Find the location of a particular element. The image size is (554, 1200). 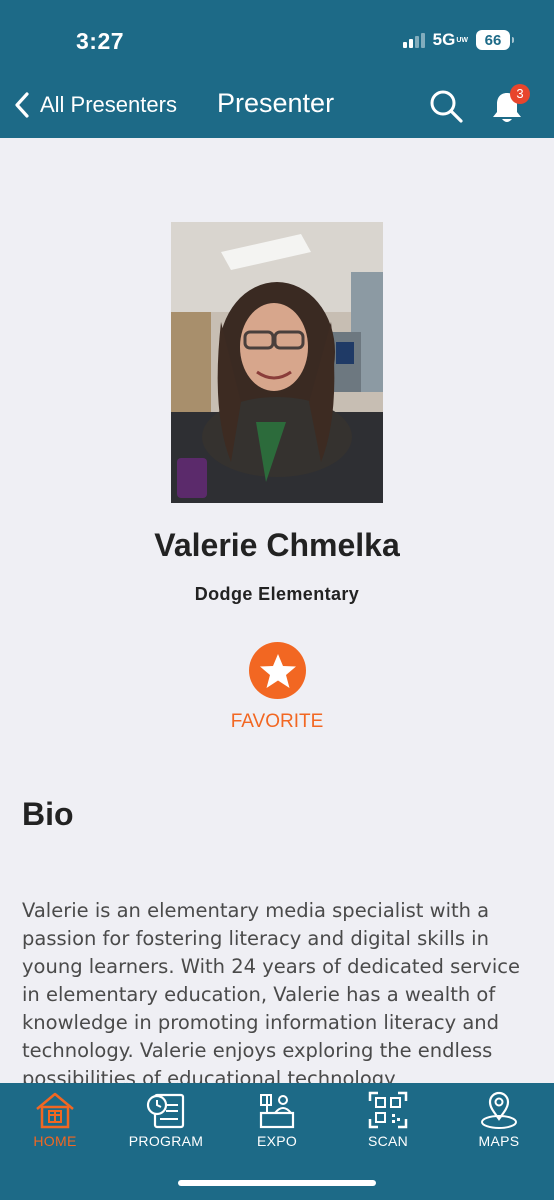

network-indicator: 5G UW is located at coordinates (450, 40).